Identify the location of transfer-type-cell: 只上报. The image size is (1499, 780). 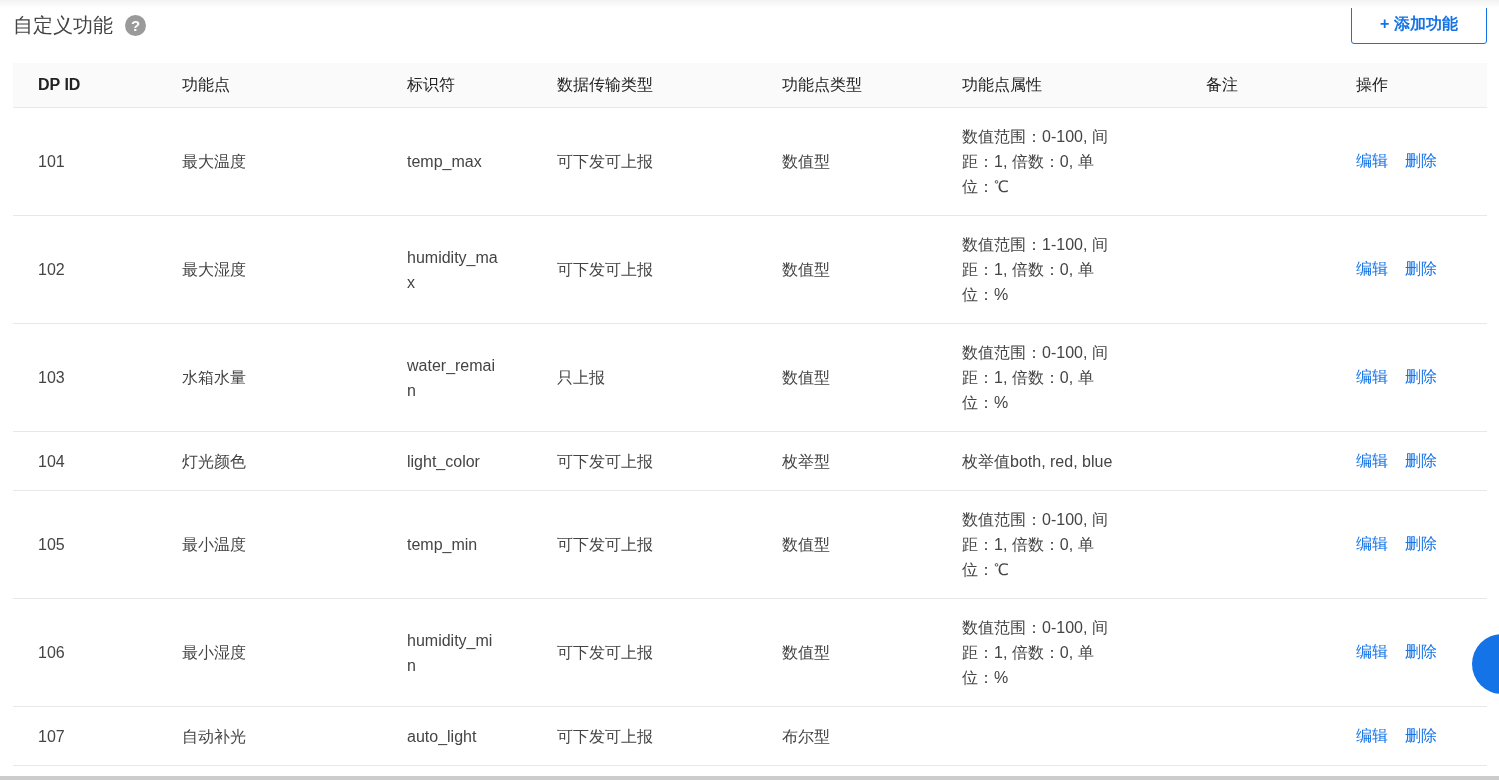
(581, 377).